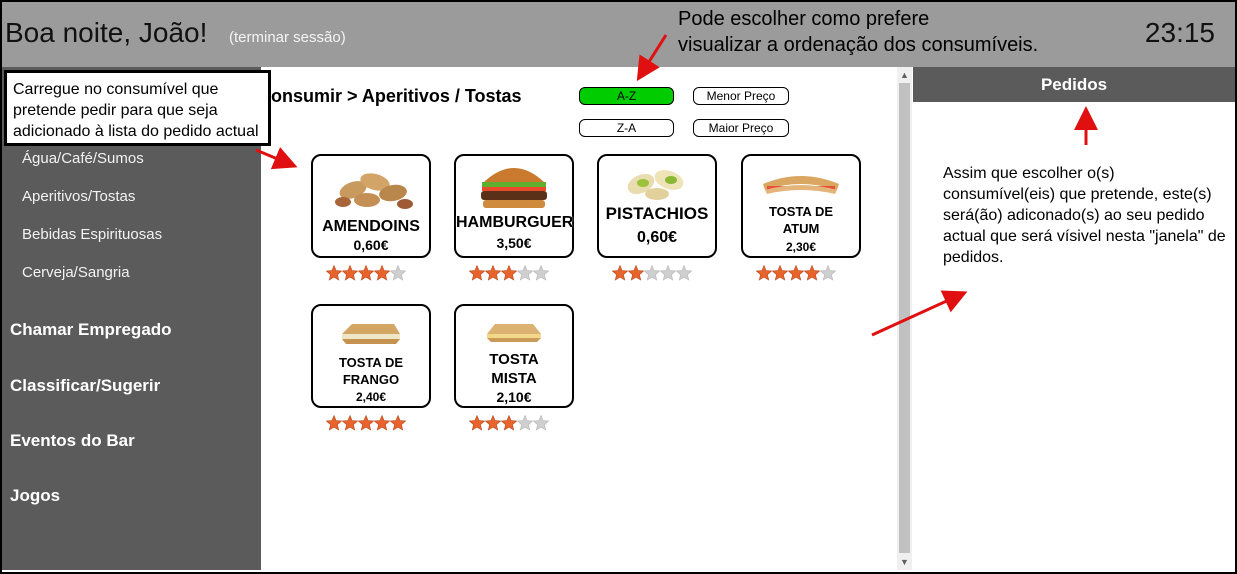  I want to click on sort-hint-line2: visualizar a ordenação dos consumíveis., so click(858, 45).